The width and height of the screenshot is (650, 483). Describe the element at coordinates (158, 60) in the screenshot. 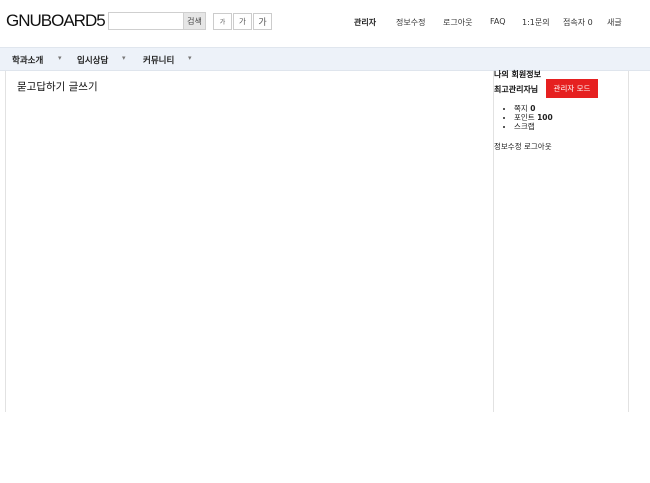

I see `menu-item-community: 커뮤니티` at that location.